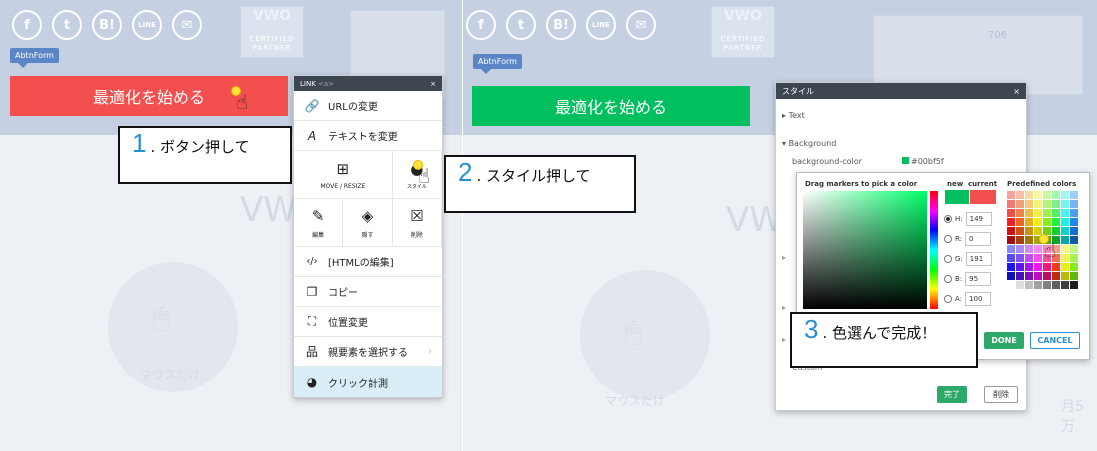  I want to click on alpha-radio, so click(948, 299).